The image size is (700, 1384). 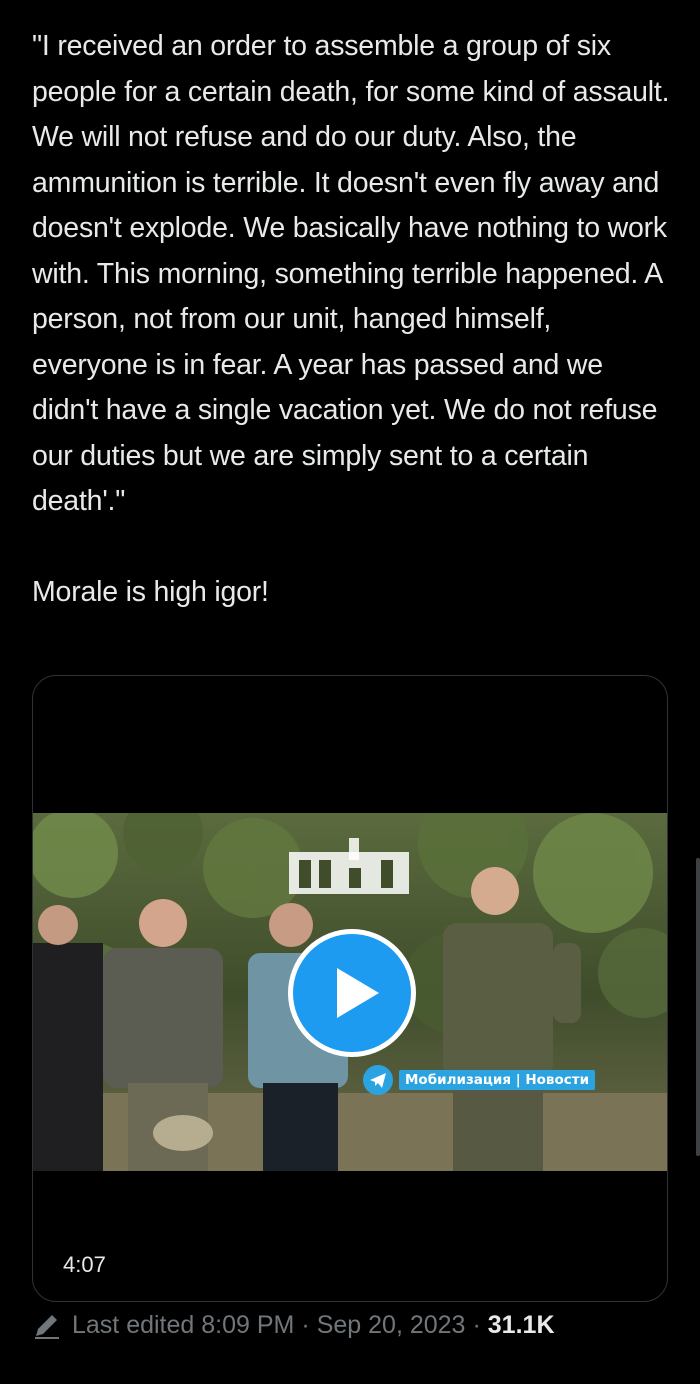 I want to click on view-count: 31.1K, so click(x=521, y=1325).